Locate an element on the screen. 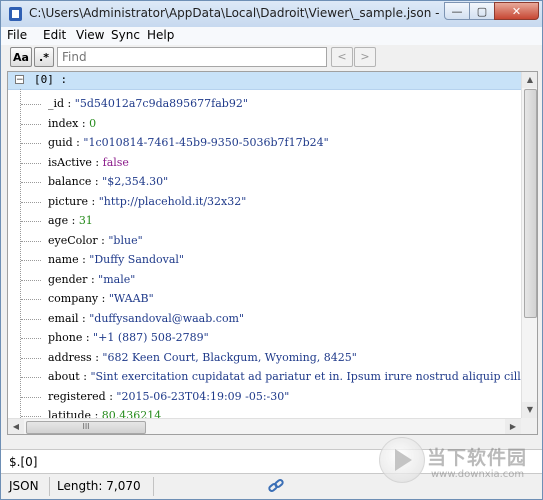 This screenshot has width=543, height=500. tree-entry: _id : "5d54012a7c9da895677fab92" is located at coordinates (148, 104).